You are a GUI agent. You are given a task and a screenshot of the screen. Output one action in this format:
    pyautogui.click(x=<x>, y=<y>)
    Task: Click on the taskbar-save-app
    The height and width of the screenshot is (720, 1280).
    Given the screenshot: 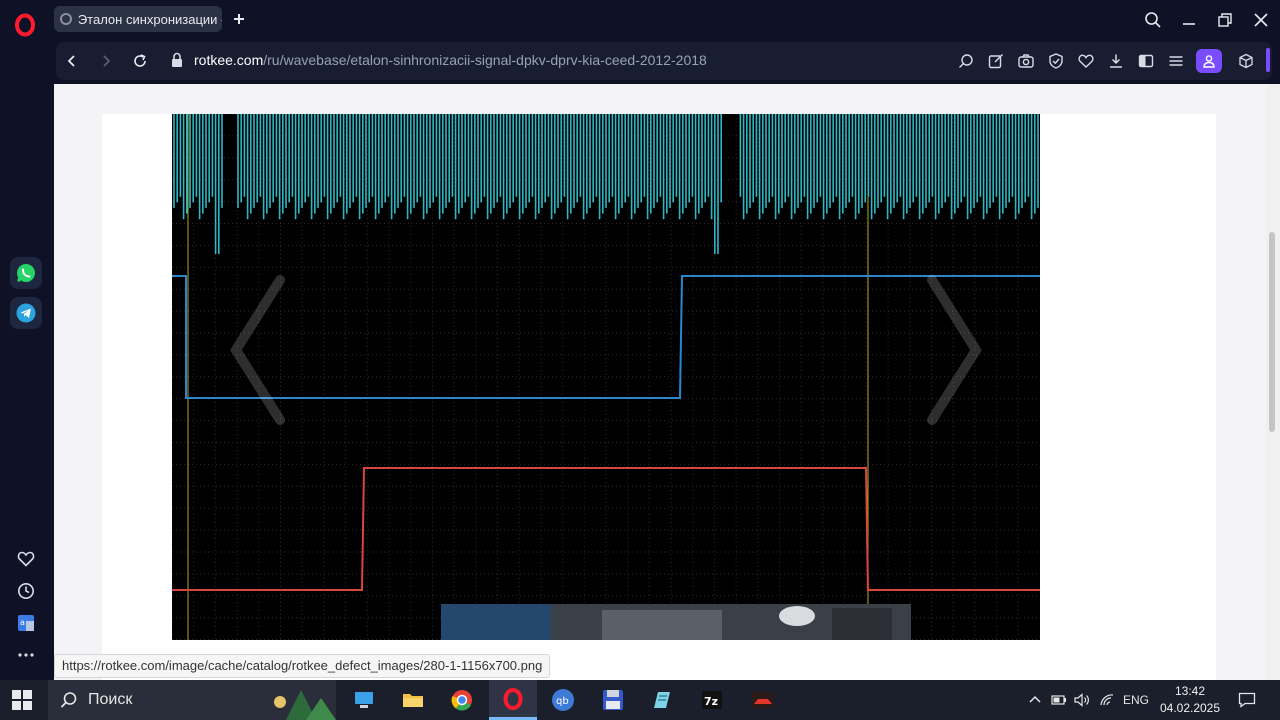 What is the action you would take?
    pyautogui.click(x=613, y=700)
    